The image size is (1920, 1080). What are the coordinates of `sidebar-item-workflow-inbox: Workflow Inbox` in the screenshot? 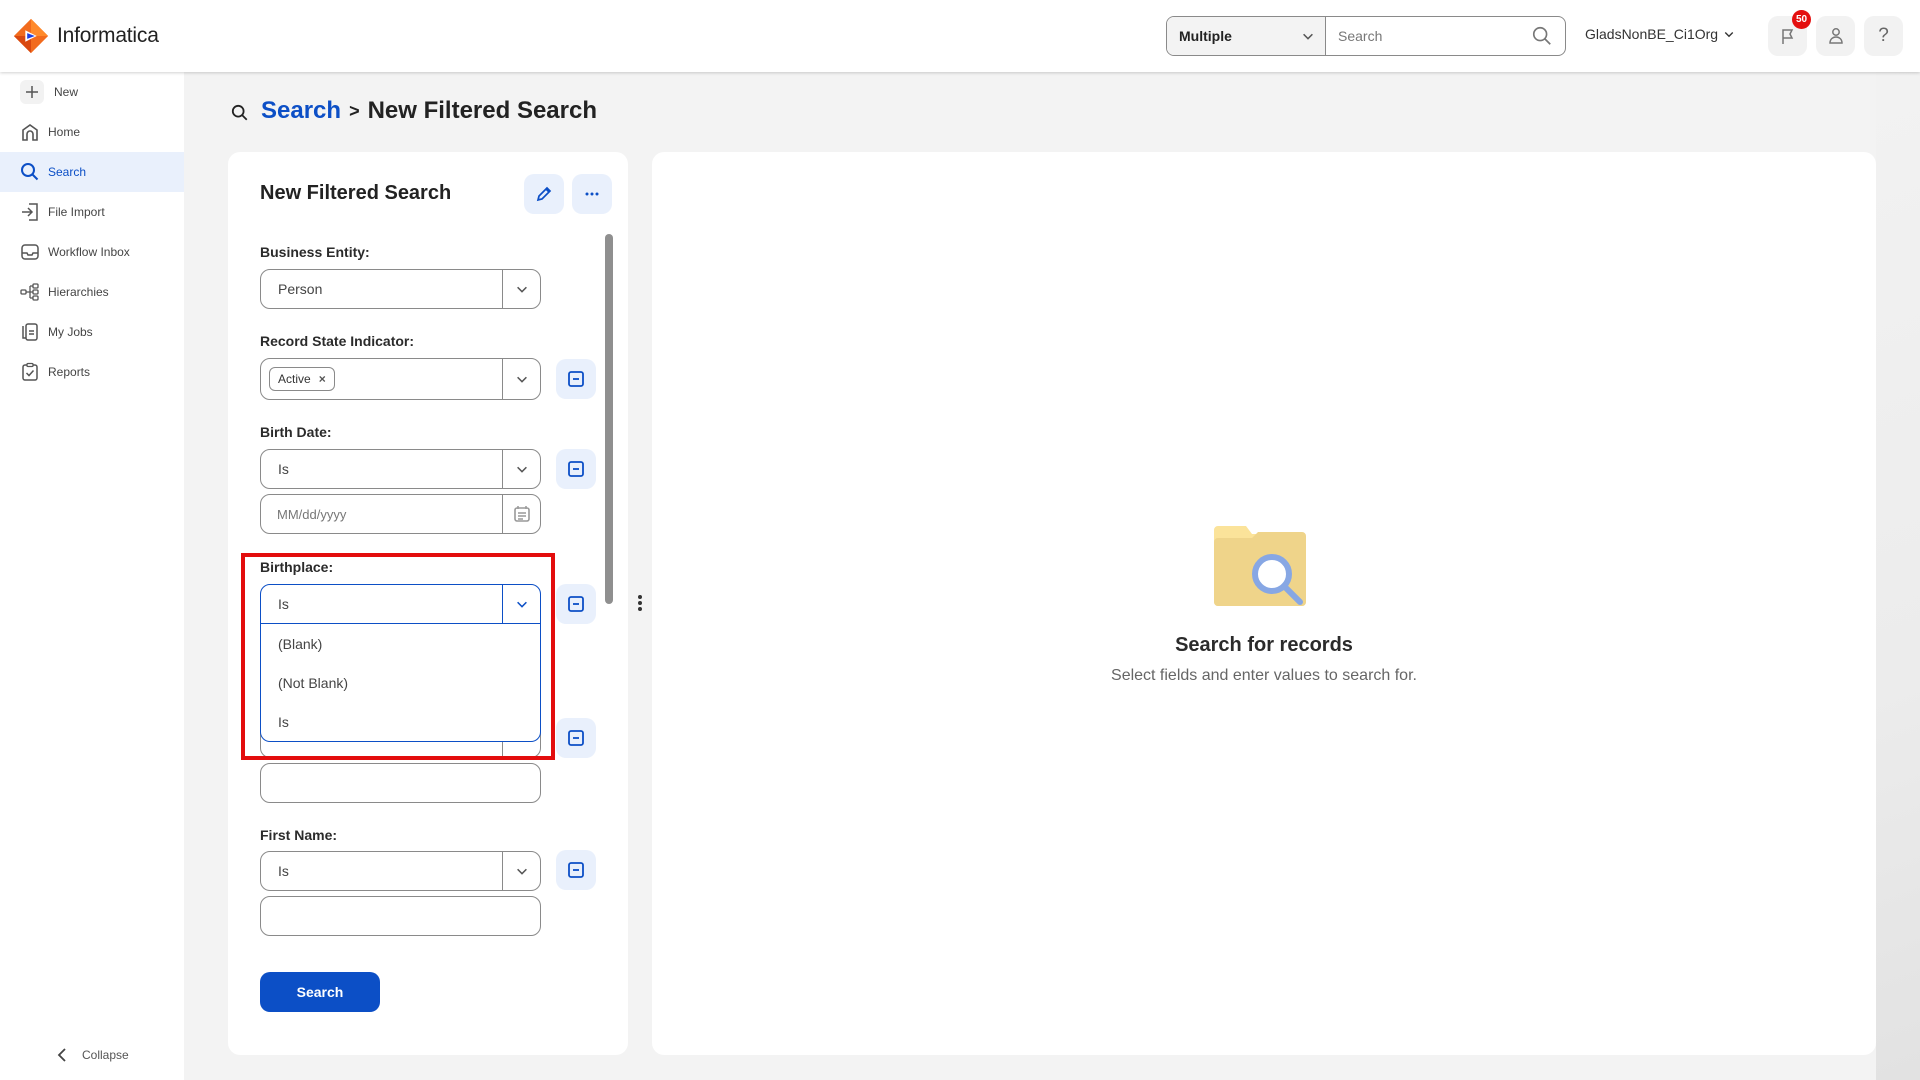 It's located at (92, 252).